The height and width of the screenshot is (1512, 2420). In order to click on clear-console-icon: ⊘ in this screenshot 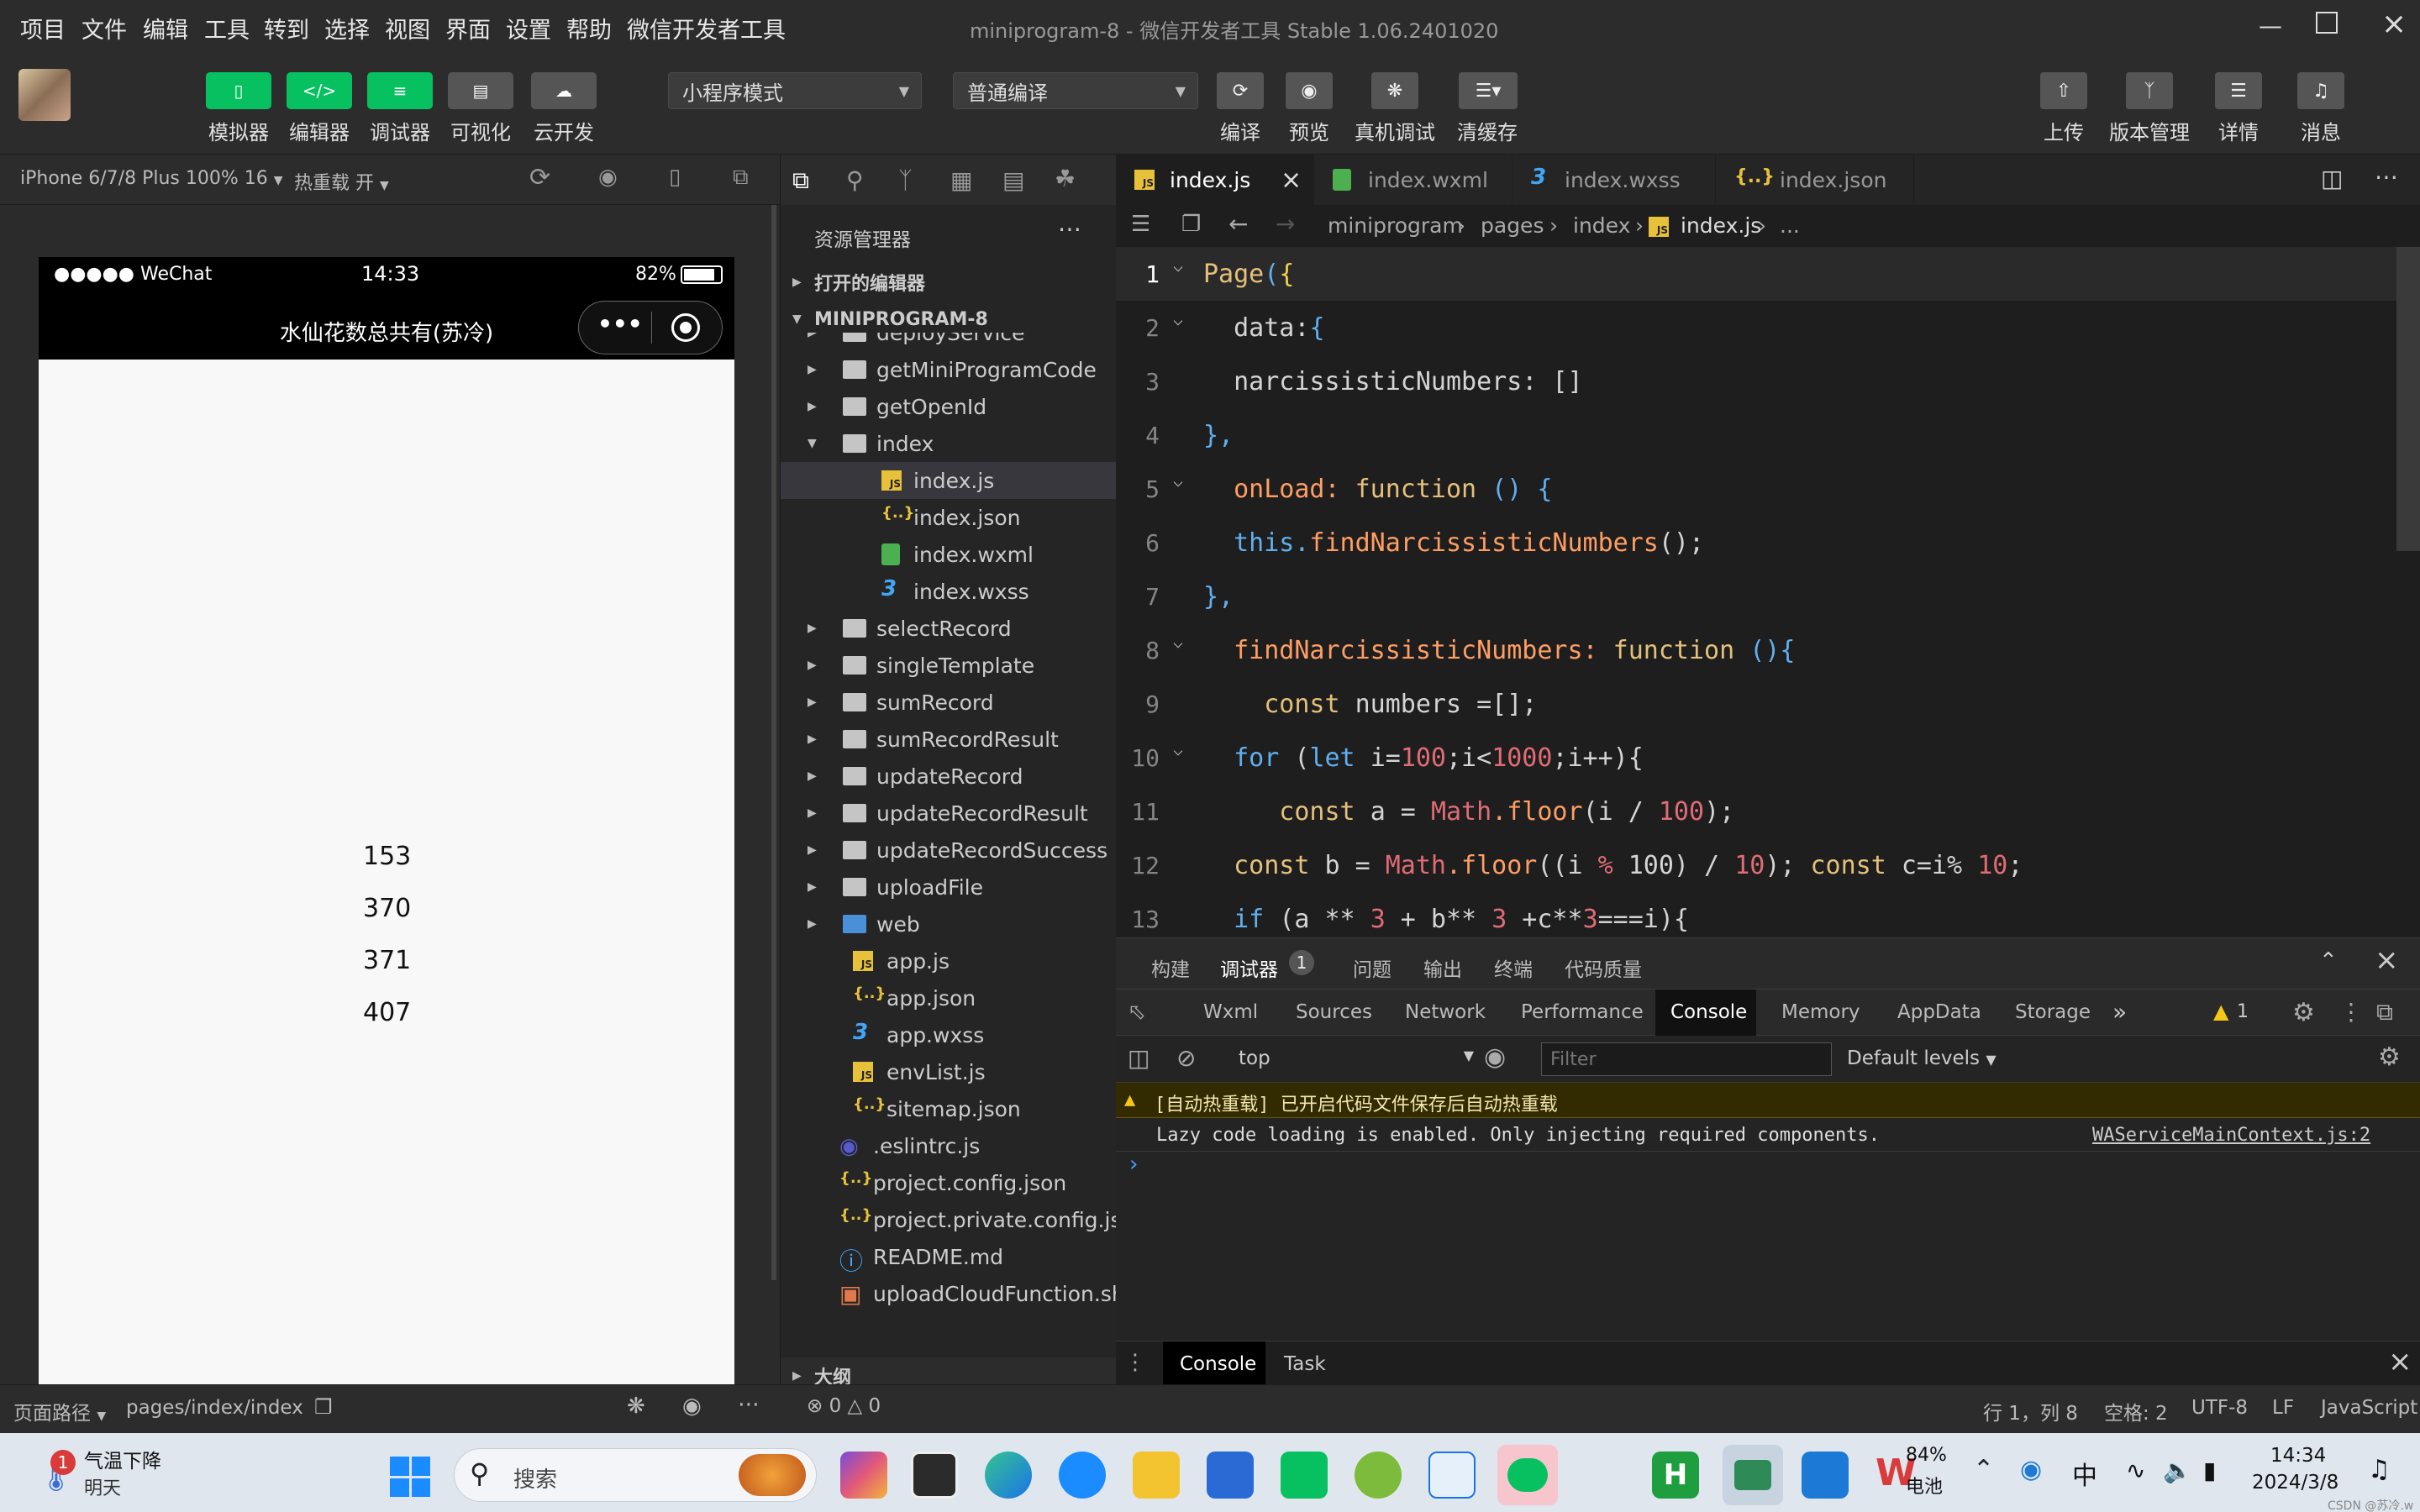, I will do `click(1186, 1058)`.